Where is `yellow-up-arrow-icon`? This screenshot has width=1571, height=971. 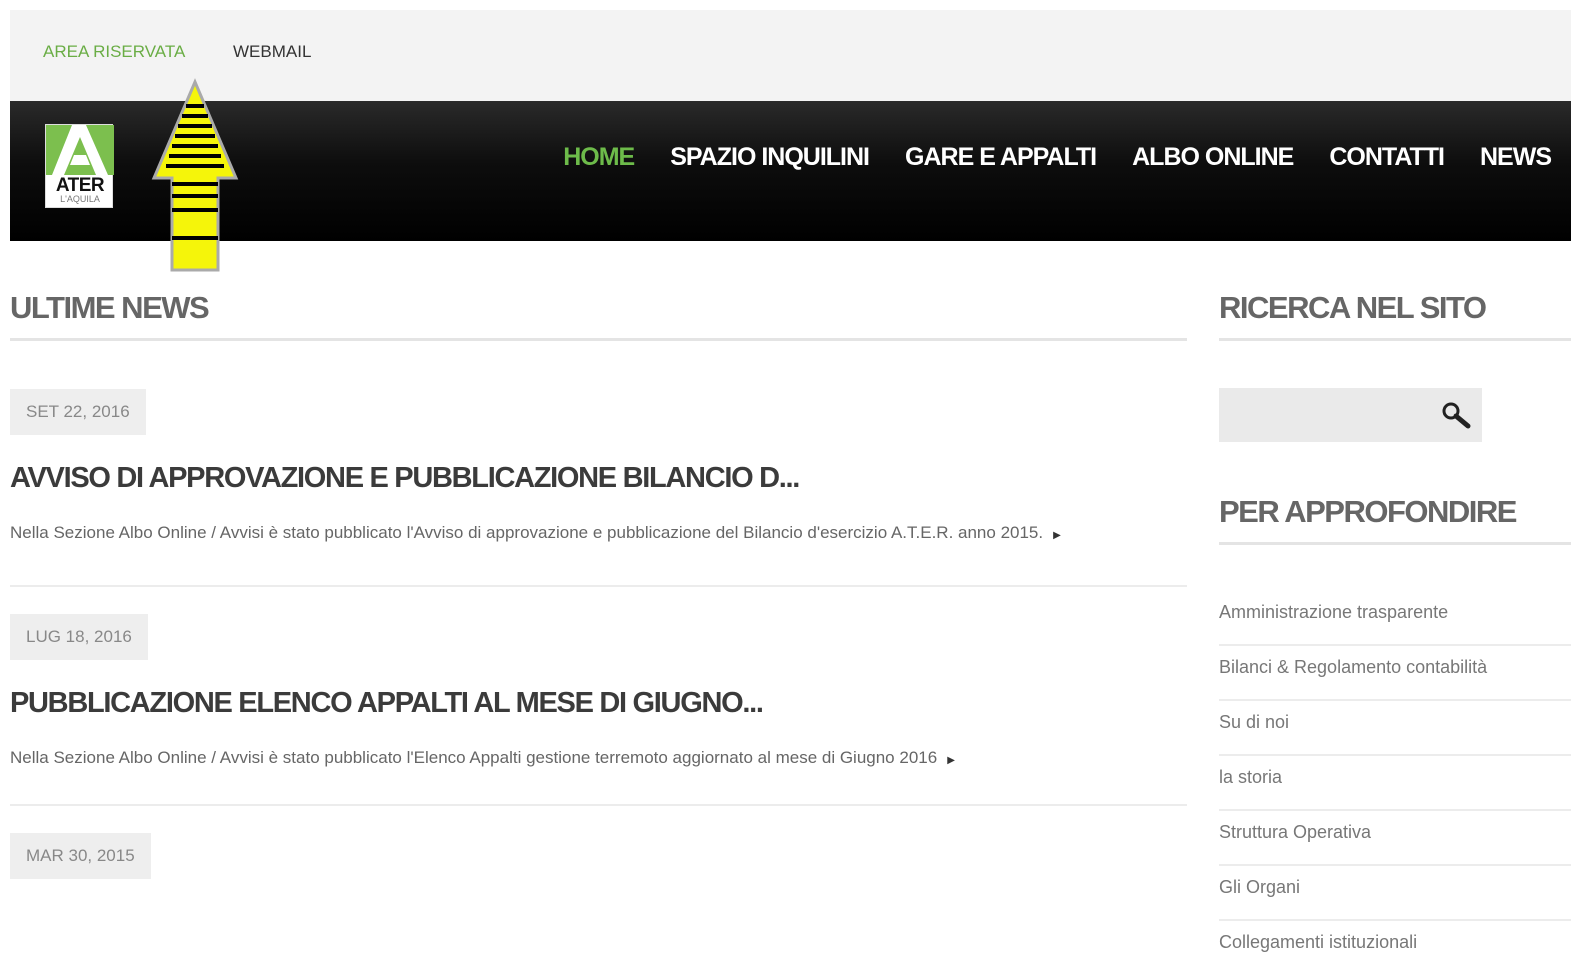 yellow-up-arrow-icon is located at coordinates (195, 175).